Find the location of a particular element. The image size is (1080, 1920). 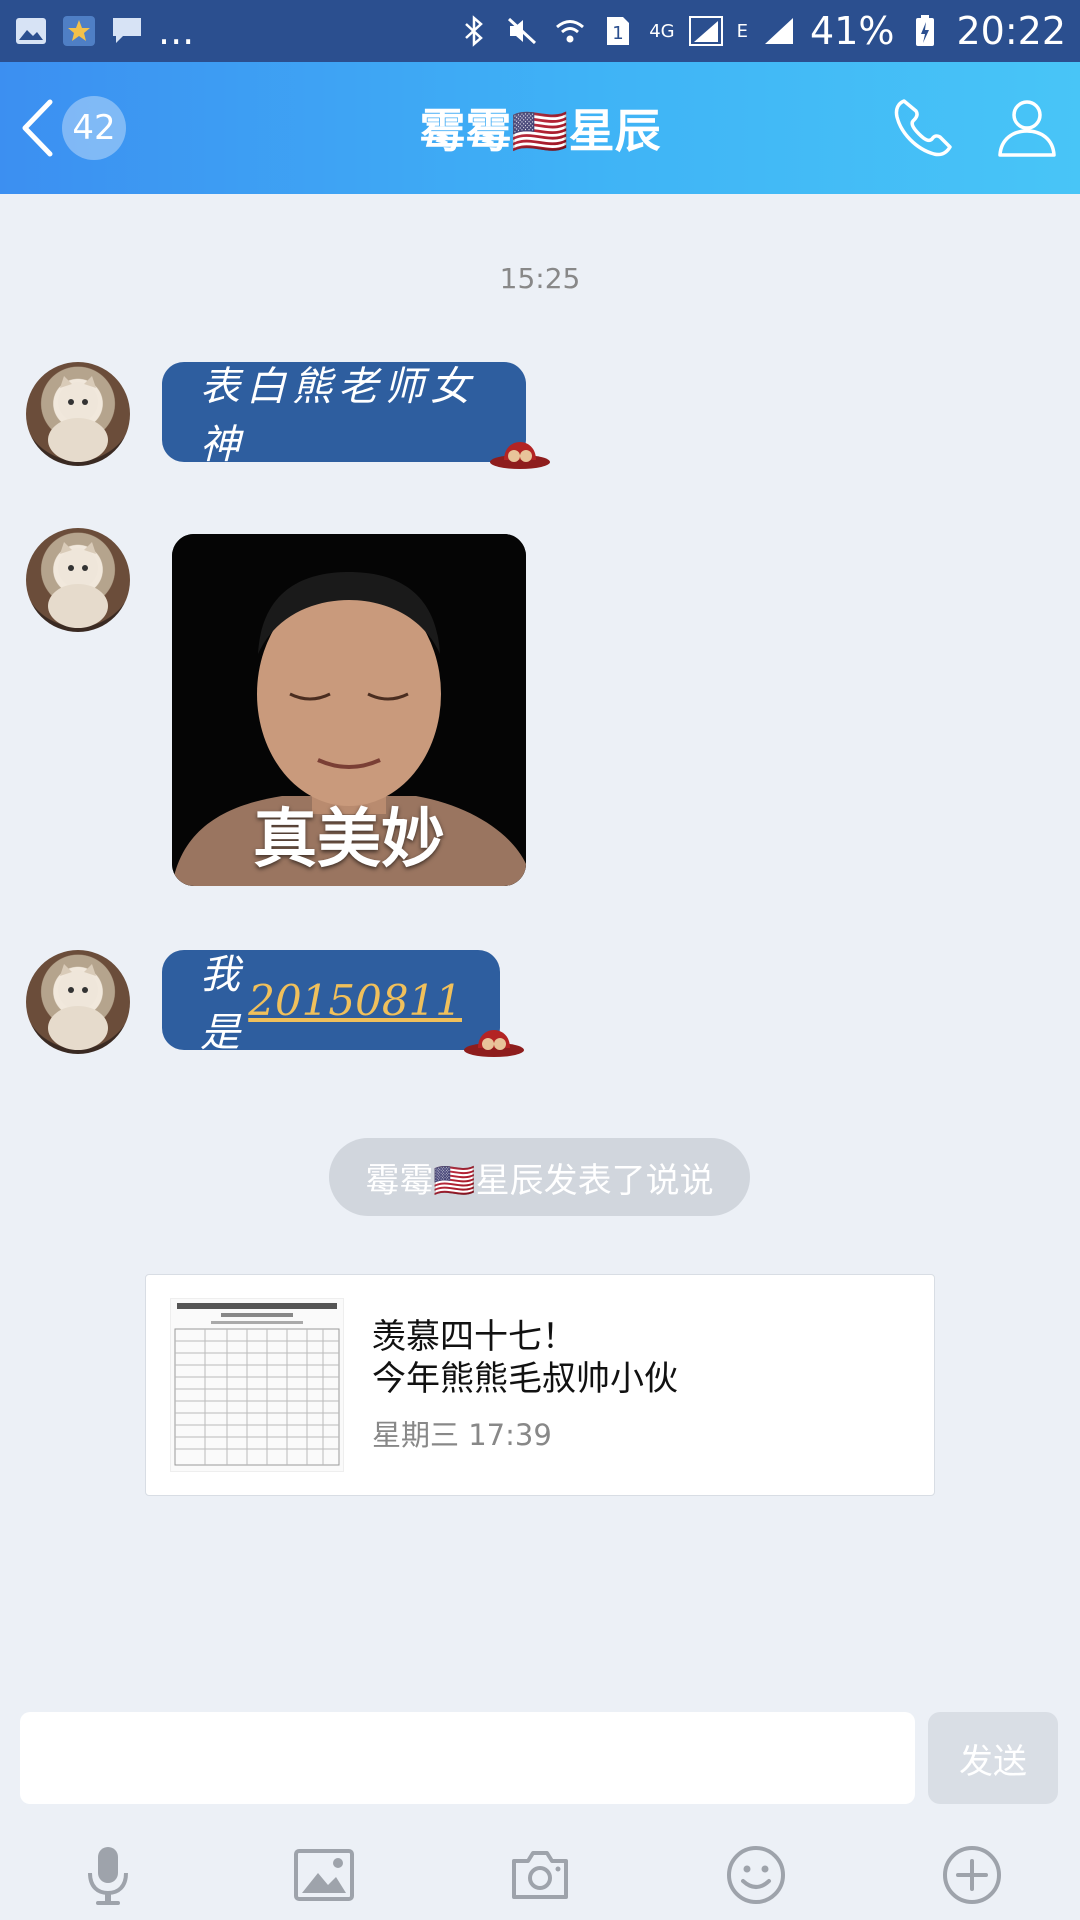

shared-post-card: 羡慕四十七！ 今年熊熊毛叔帅小伙 星期三 17:39 is located at coordinates (540, 1385).